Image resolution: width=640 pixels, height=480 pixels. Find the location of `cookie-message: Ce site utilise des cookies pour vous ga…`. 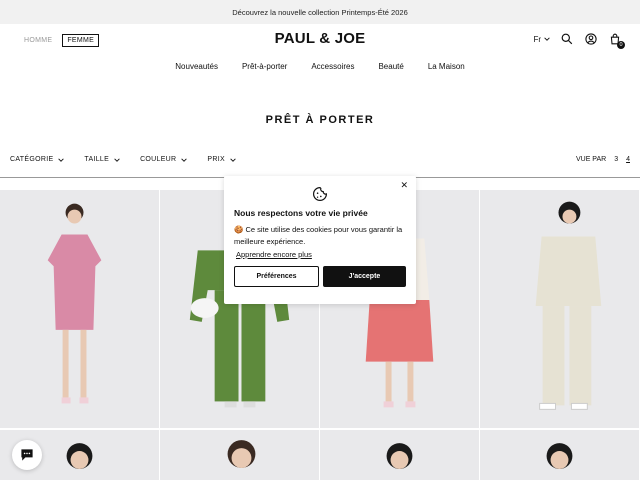

cookie-message: Ce site utilise des cookies pour vous ga… is located at coordinates (318, 235).